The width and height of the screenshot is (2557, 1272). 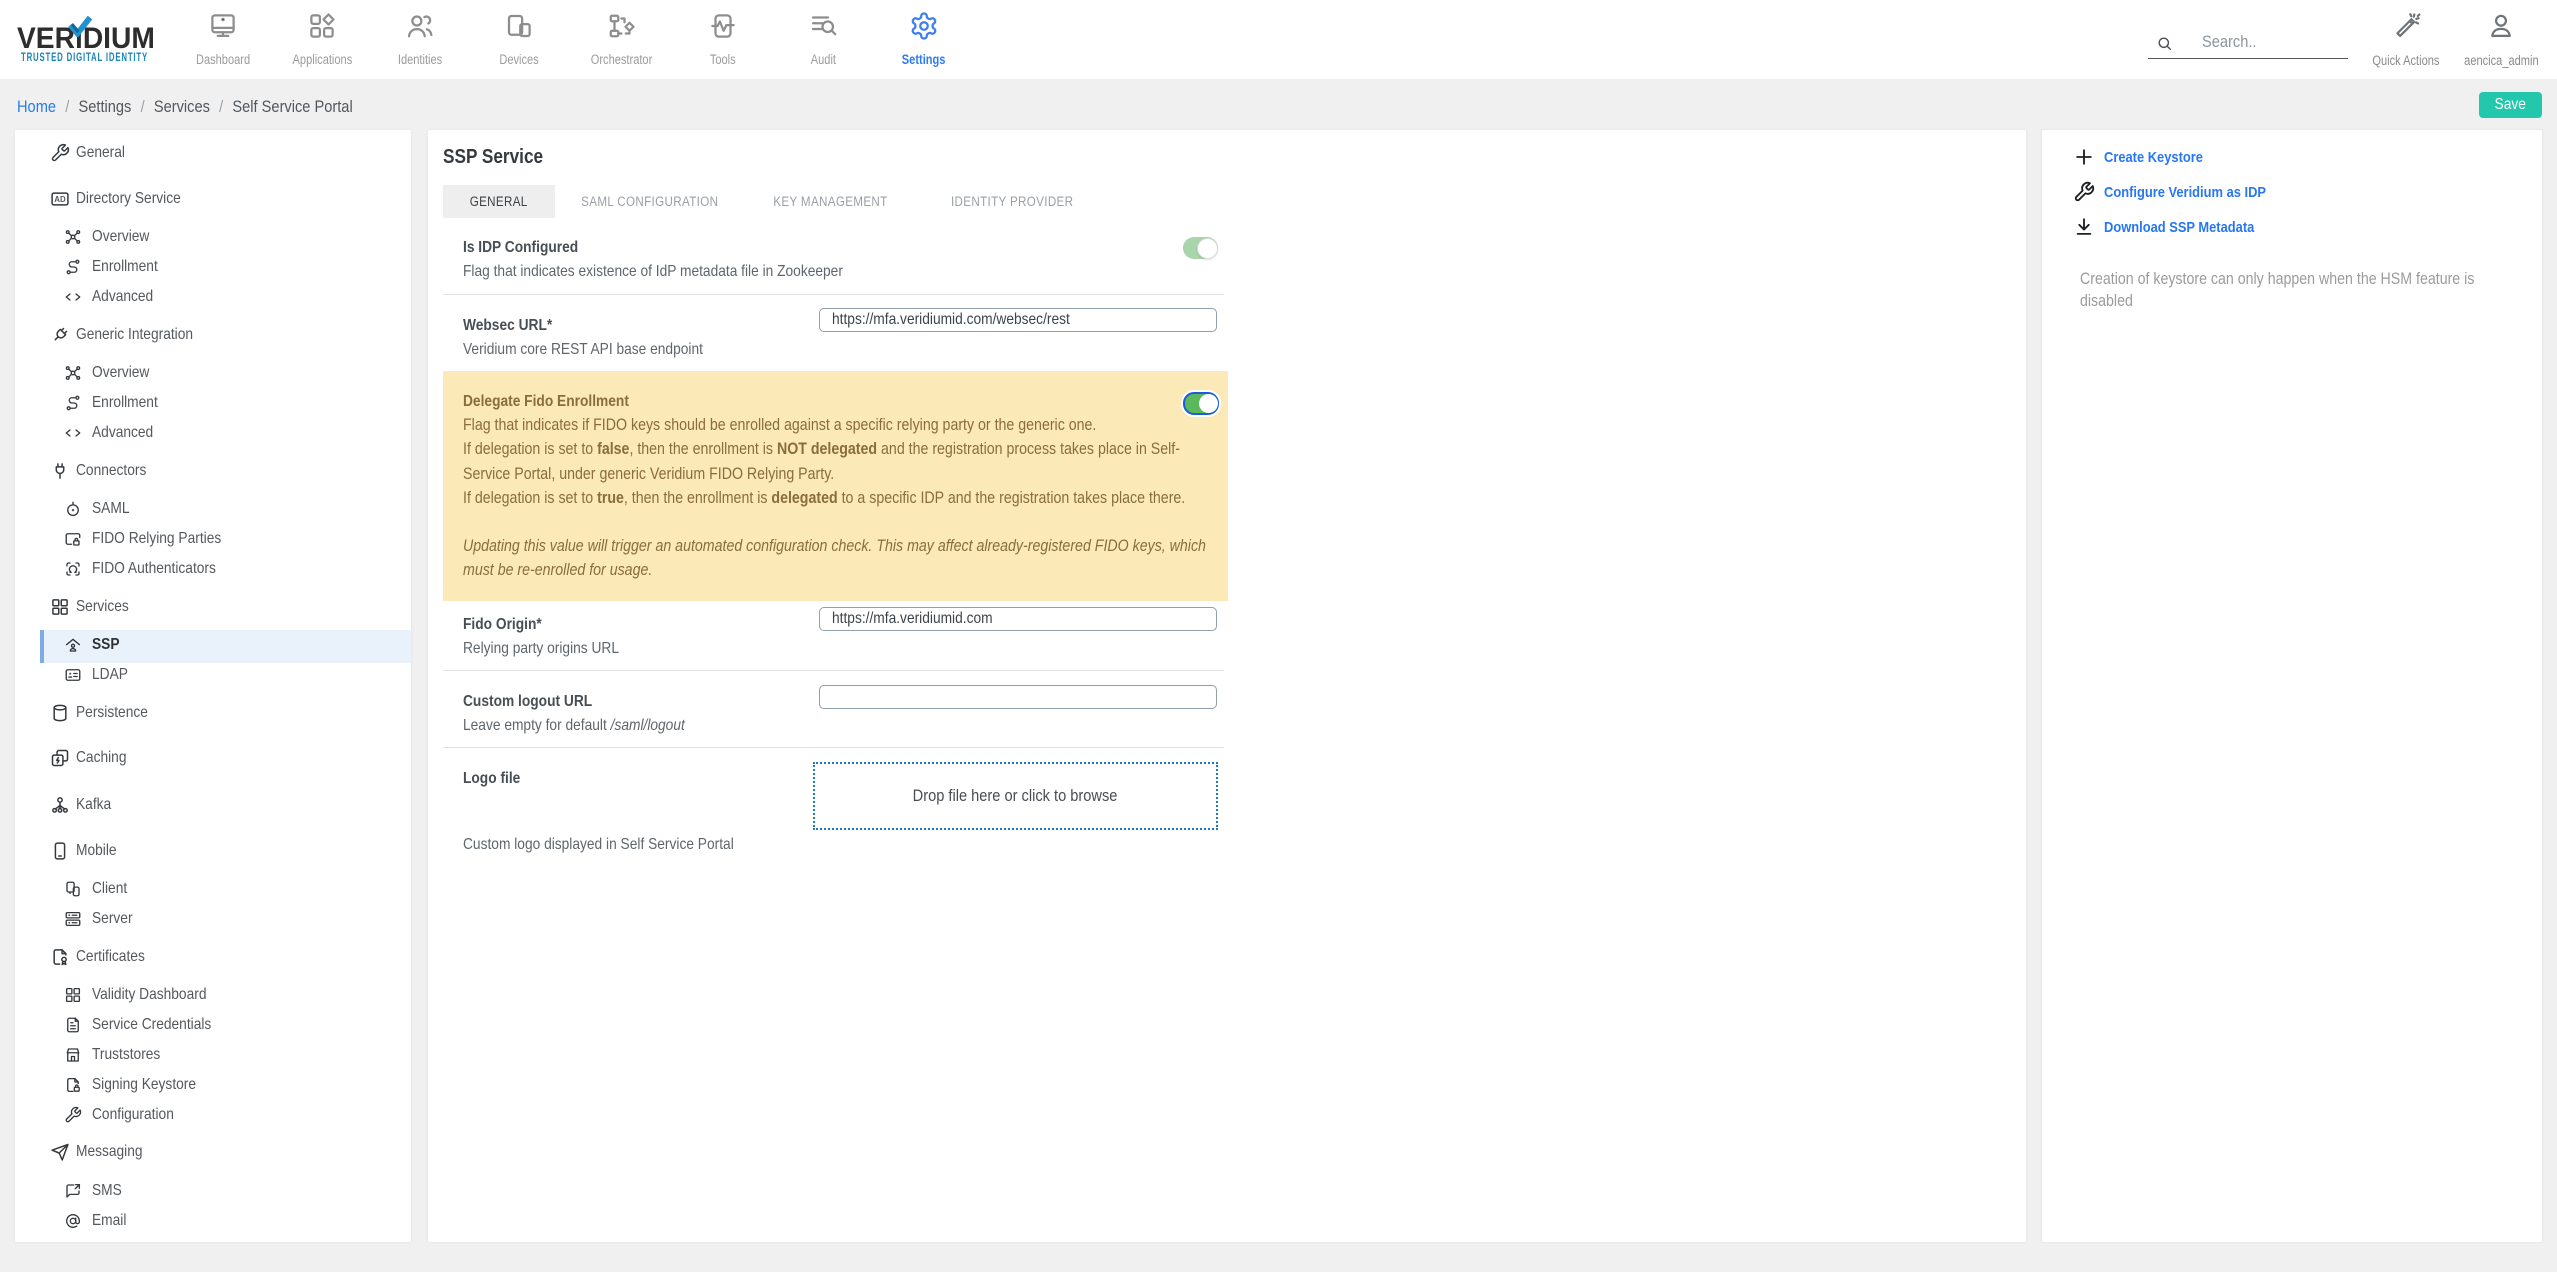 I want to click on svg-text: AD, so click(x=60, y=199).